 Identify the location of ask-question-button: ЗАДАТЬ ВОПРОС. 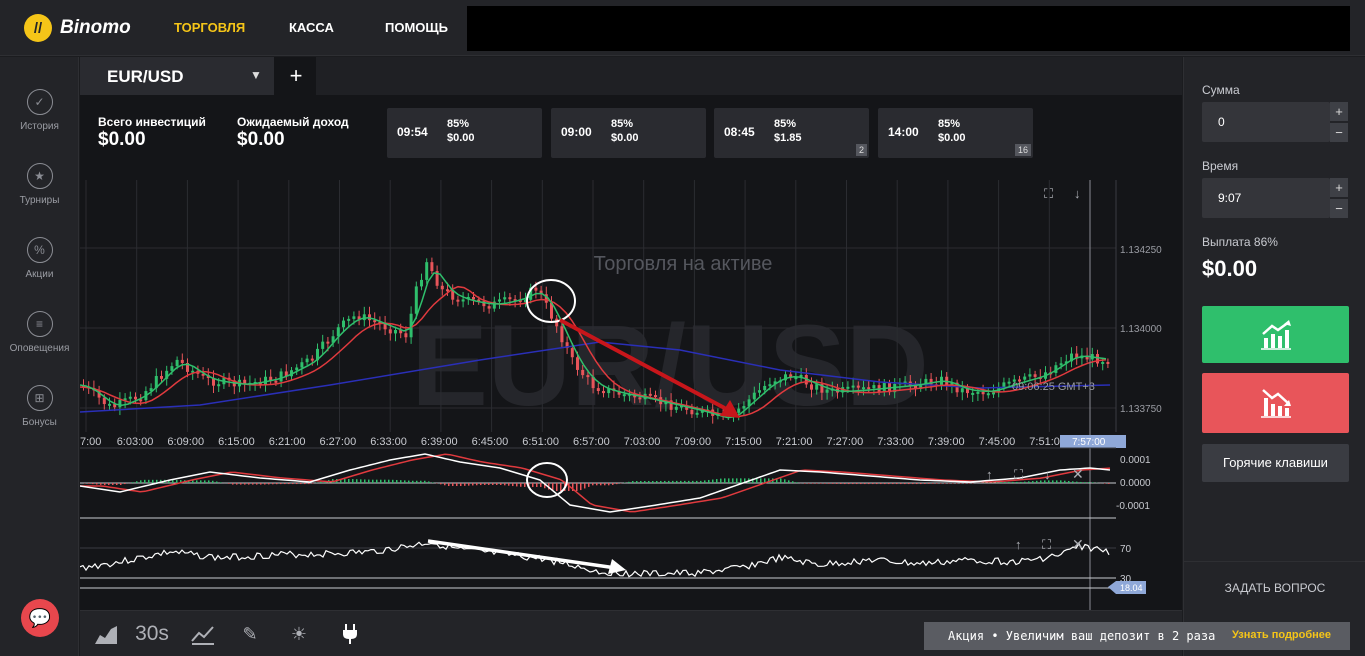
(1274, 587).